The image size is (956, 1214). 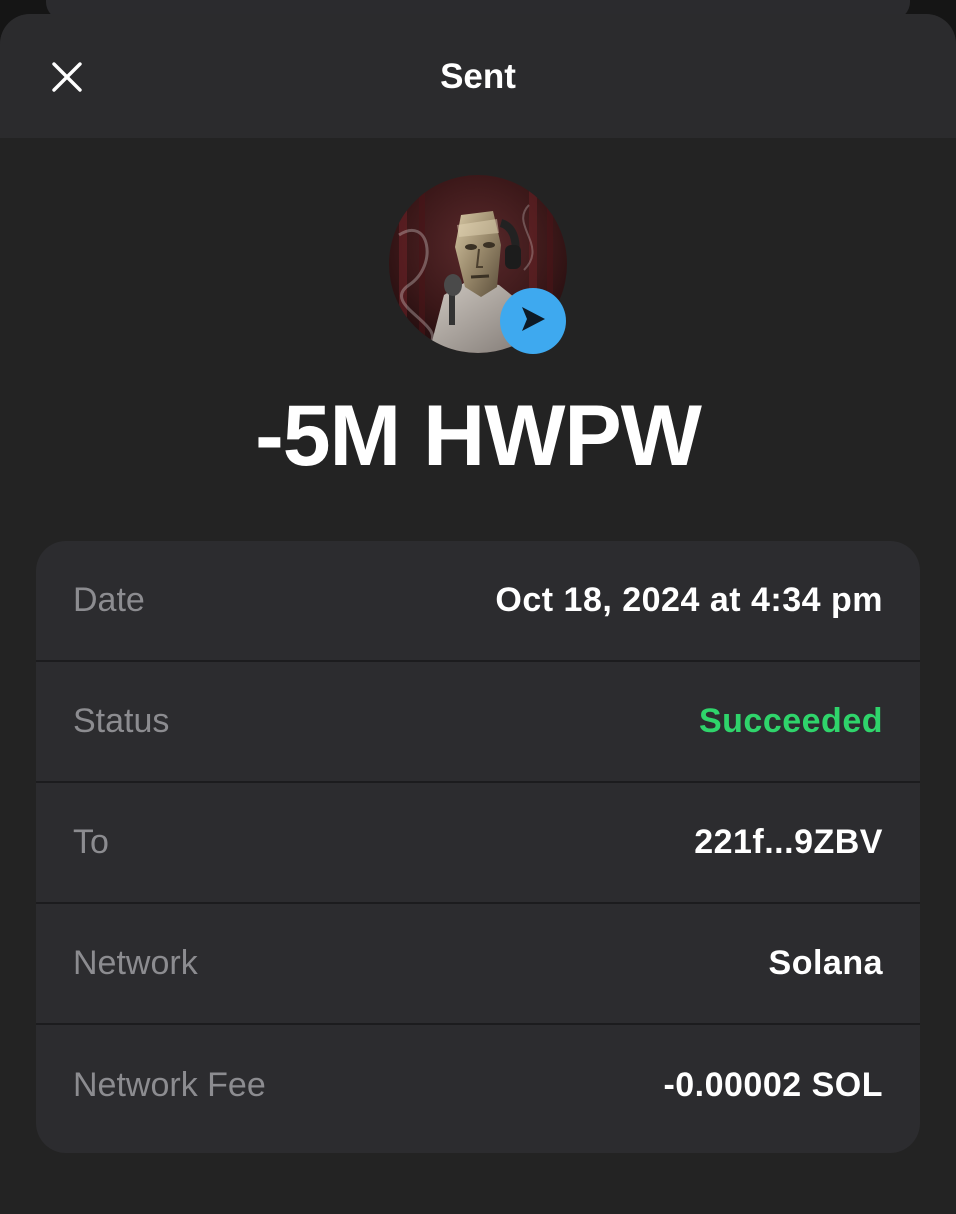 I want to click on detail-row-to: To 221f...9ZBV, so click(x=478, y=843).